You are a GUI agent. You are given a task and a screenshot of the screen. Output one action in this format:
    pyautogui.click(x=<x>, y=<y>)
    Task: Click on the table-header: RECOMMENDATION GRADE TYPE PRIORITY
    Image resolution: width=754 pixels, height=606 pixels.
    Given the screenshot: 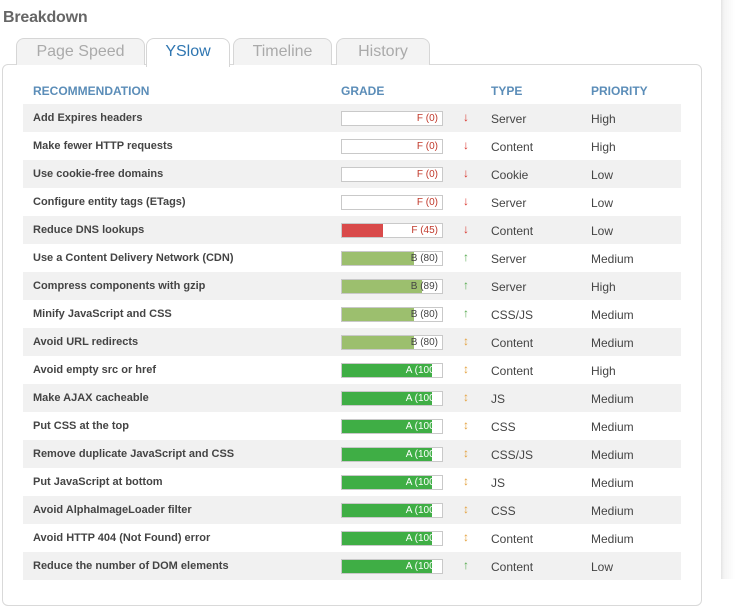 What is the action you would take?
    pyautogui.click(x=358, y=92)
    